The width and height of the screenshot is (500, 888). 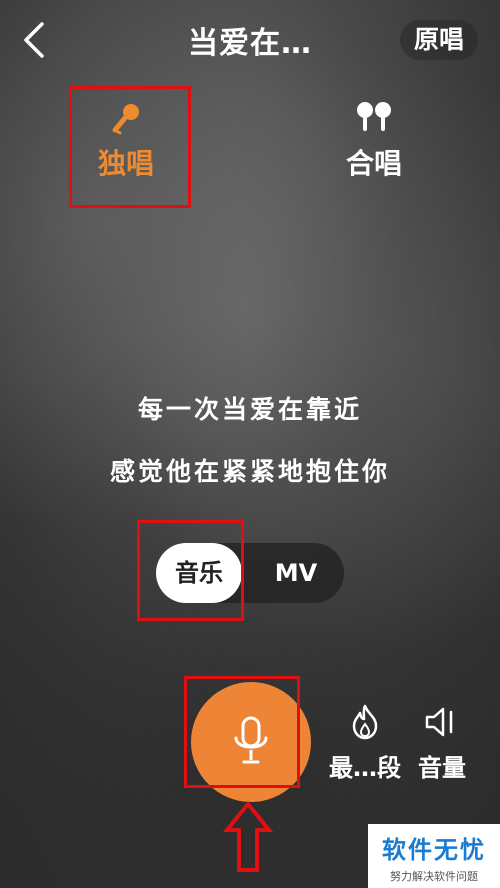 I want to click on tab-chorus: 合唱, so click(x=374, y=141).